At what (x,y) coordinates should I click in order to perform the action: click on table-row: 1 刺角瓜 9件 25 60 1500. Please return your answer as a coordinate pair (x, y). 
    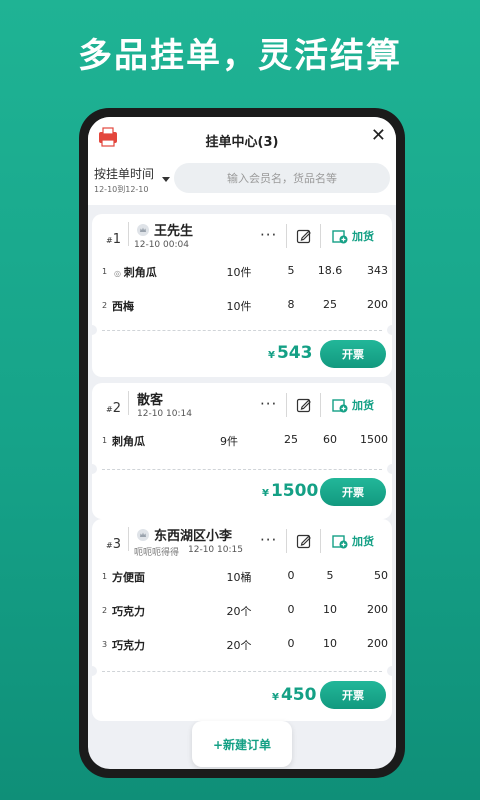
    Looking at the image, I should click on (242, 442).